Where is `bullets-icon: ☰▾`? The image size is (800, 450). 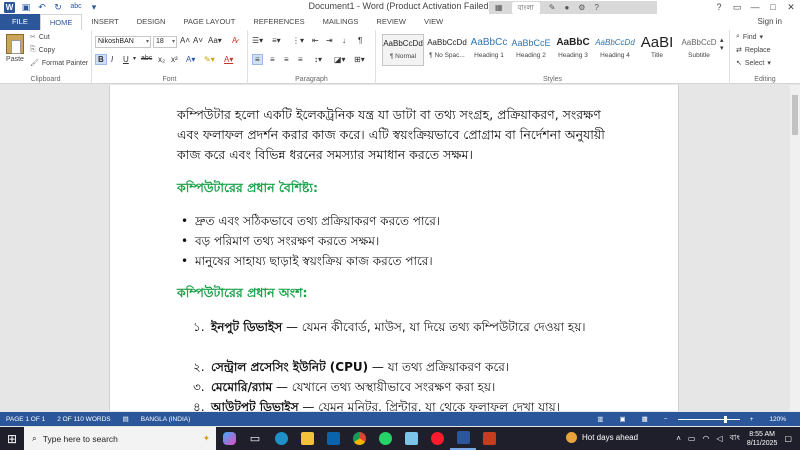
bullets-icon: ☰▾ is located at coordinates (257, 40).